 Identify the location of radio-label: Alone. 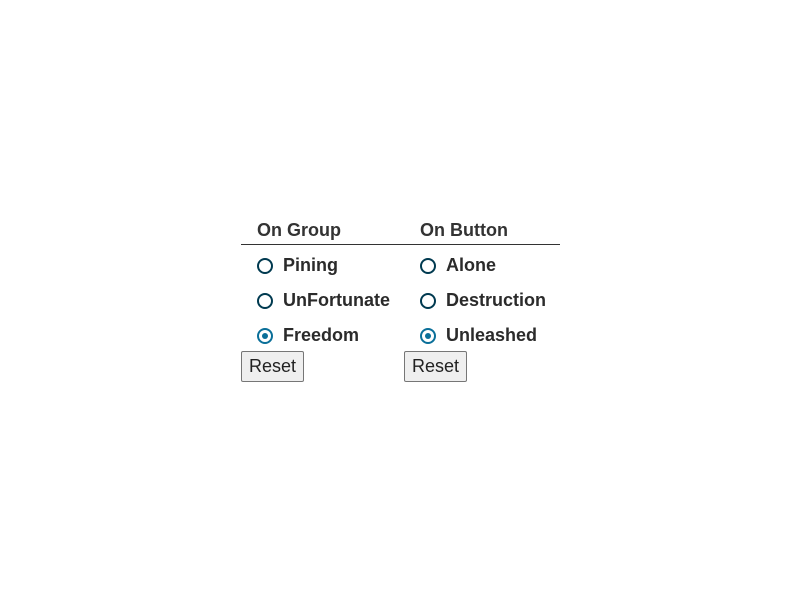
(471, 265).